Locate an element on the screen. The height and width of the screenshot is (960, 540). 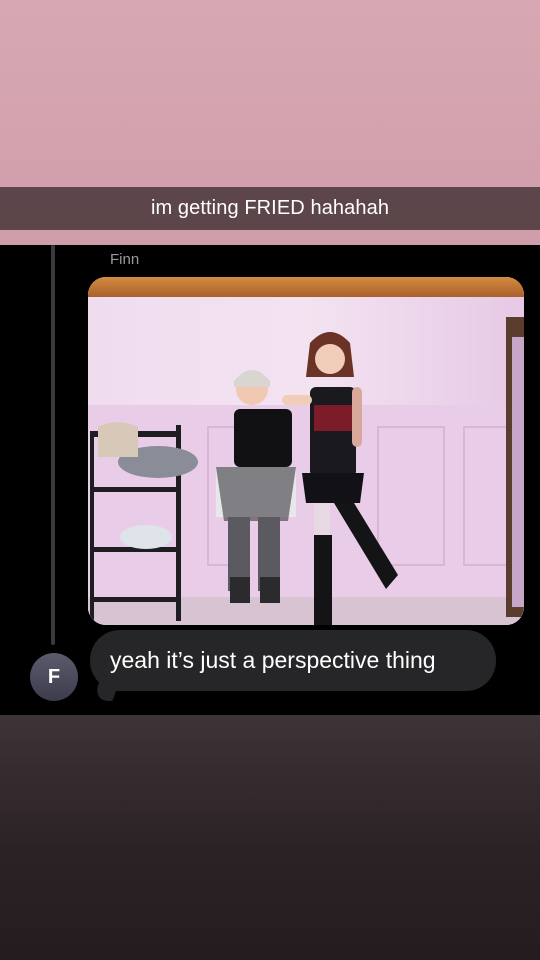
message-bubble: yeah it’s just a perspective thing is located at coordinates (293, 660).